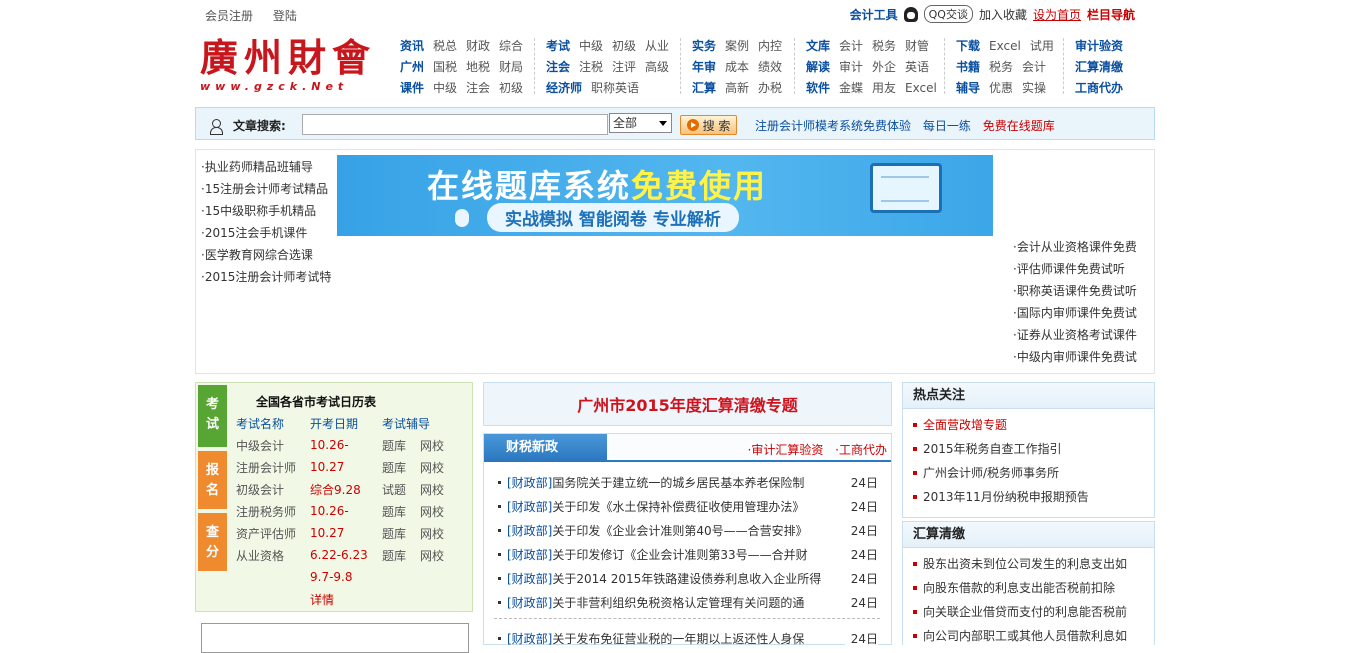 This screenshot has width=1349, height=653. I want to click on nav-link: 从业, so click(657, 46).